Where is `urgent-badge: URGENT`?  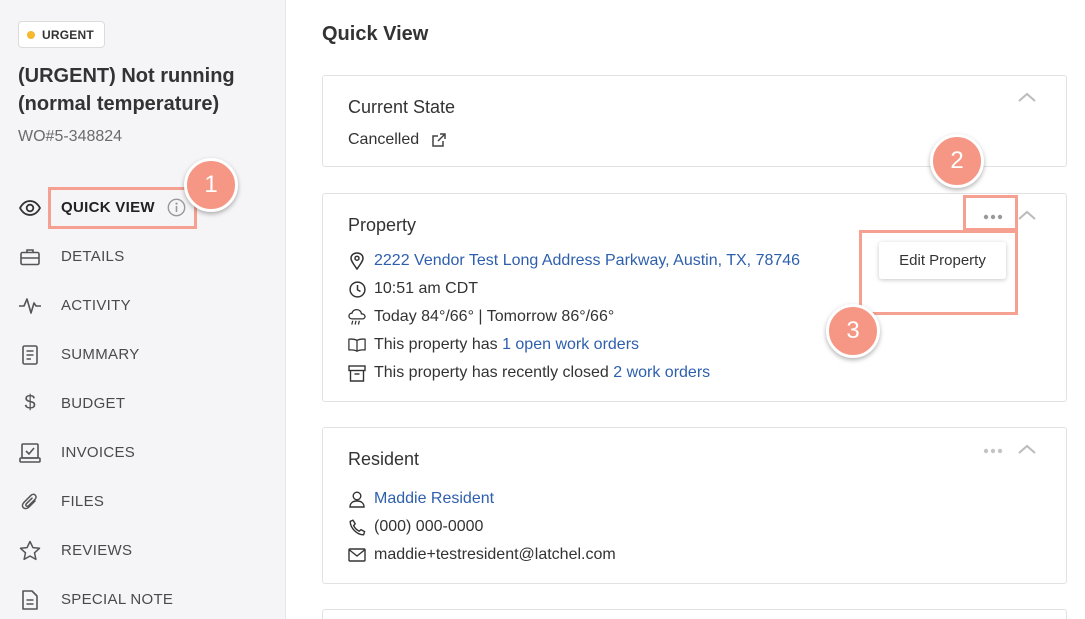
urgent-badge: URGENT is located at coordinates (61, 34).